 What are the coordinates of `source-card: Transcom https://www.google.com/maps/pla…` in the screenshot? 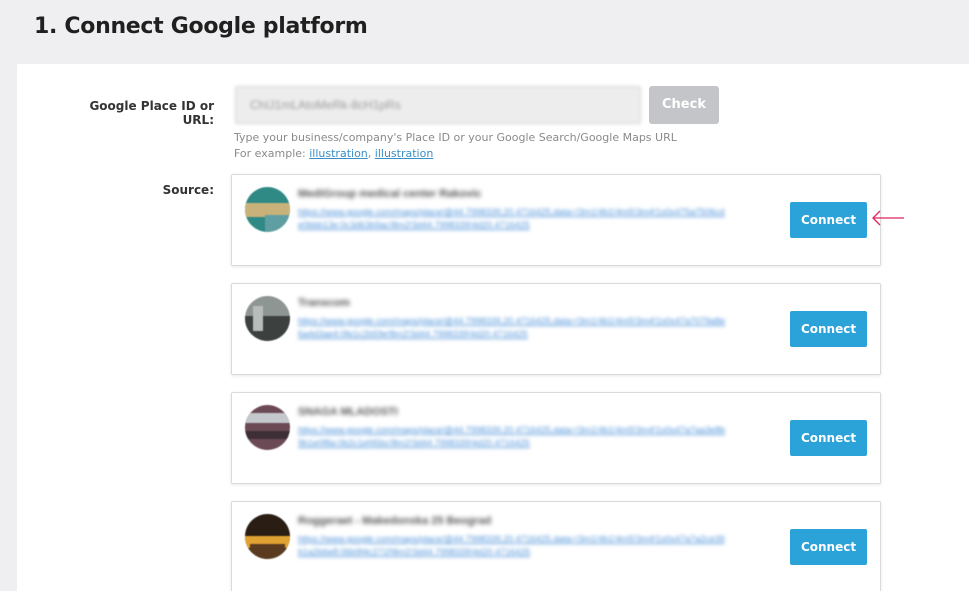 It's located at (556, 329).